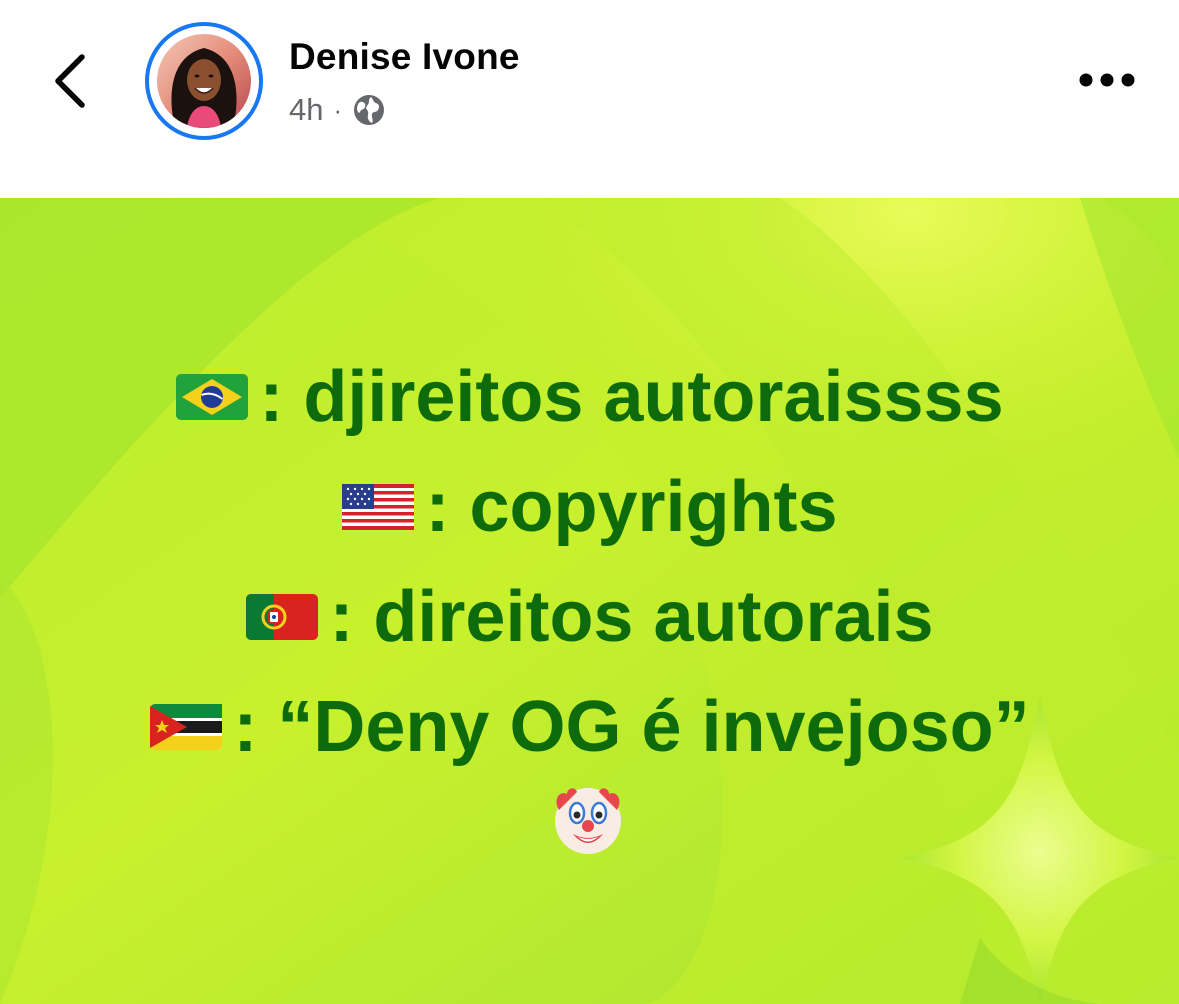  Describe the element at coordinates (306, 110) in the screenshot. I see `post-time: 4h` at that location.